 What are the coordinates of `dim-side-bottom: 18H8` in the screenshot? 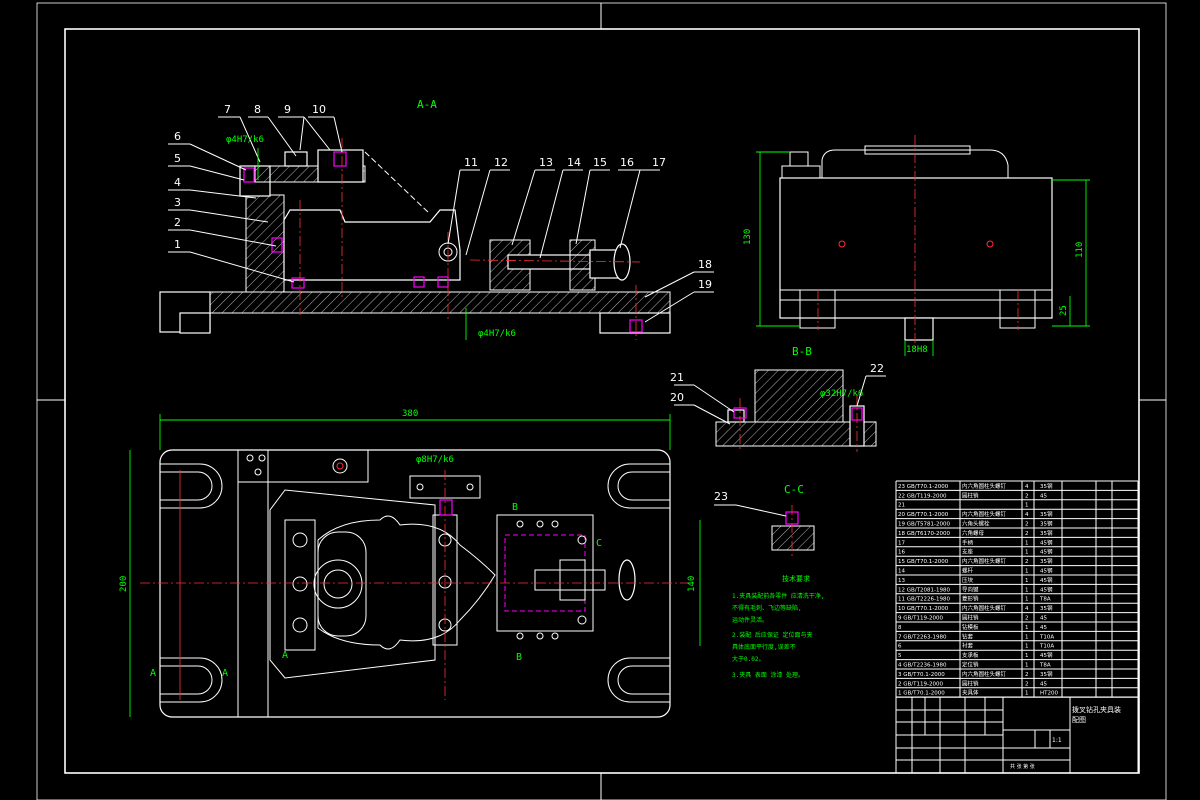 It's located at (917, 350).